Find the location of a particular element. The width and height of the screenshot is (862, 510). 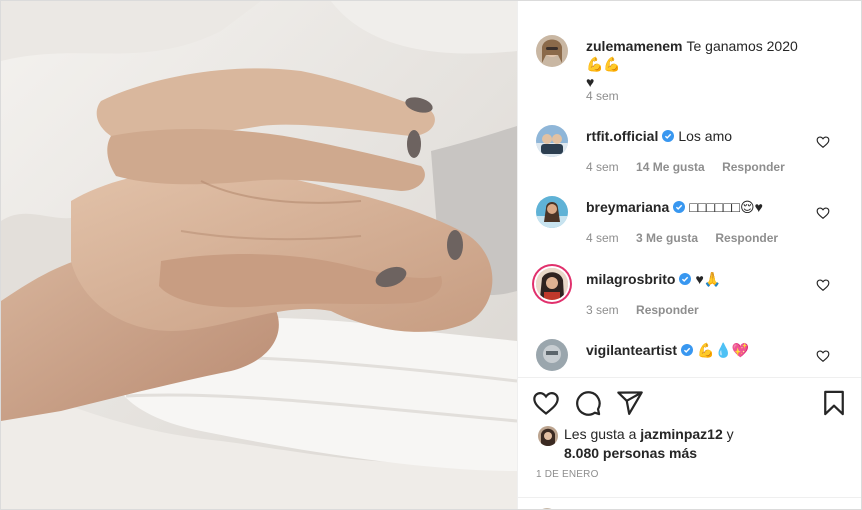

avatar-zulemamenem-icon is located at coordinates (552, 51).